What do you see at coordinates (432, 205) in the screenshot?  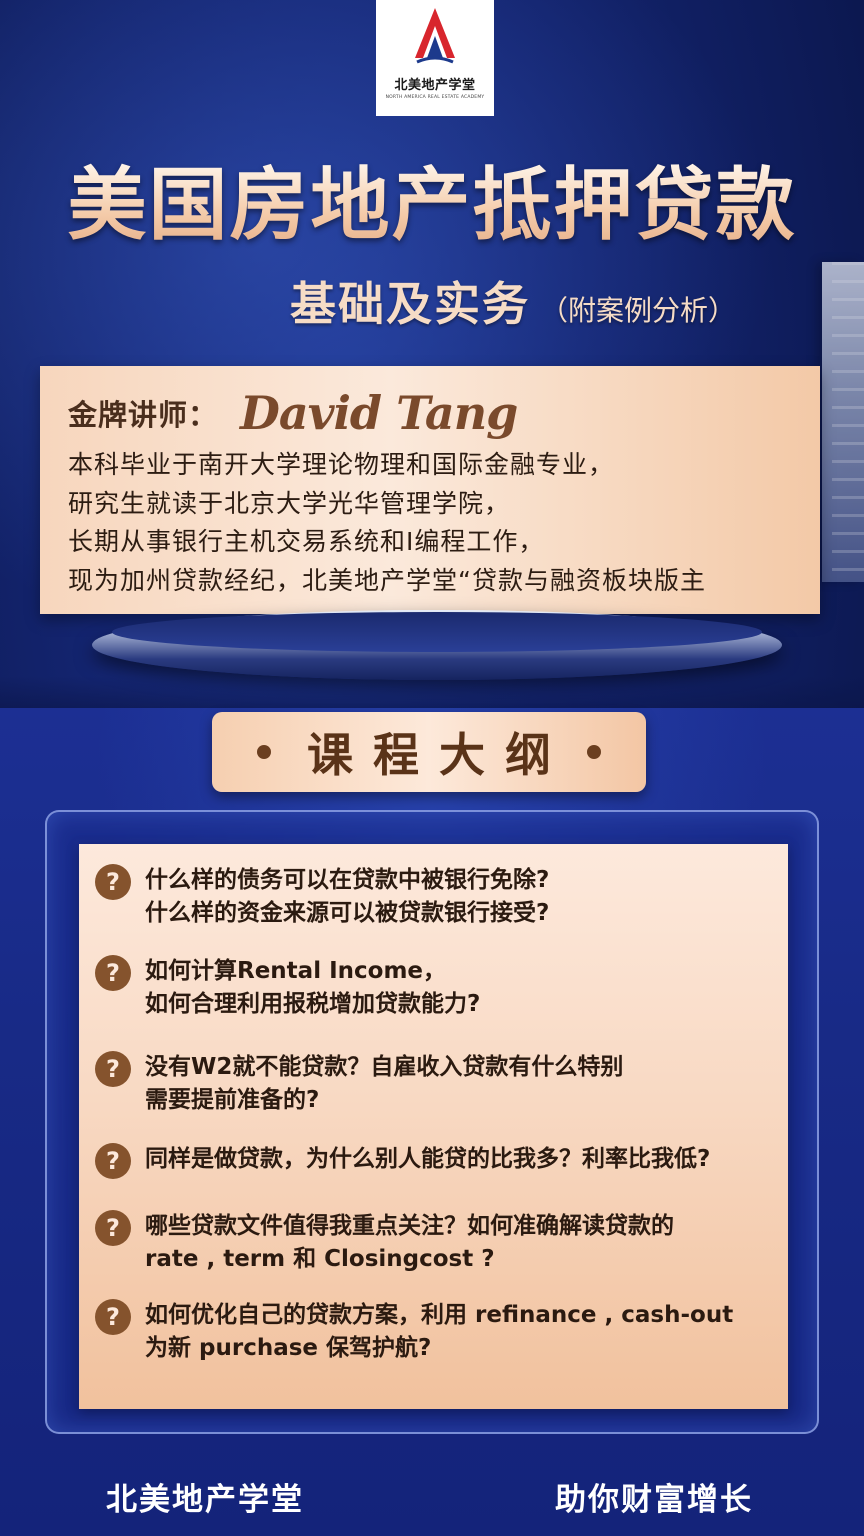 I see `page-title: 美国房地产抵押贷款` at bounding box center [432, 205].